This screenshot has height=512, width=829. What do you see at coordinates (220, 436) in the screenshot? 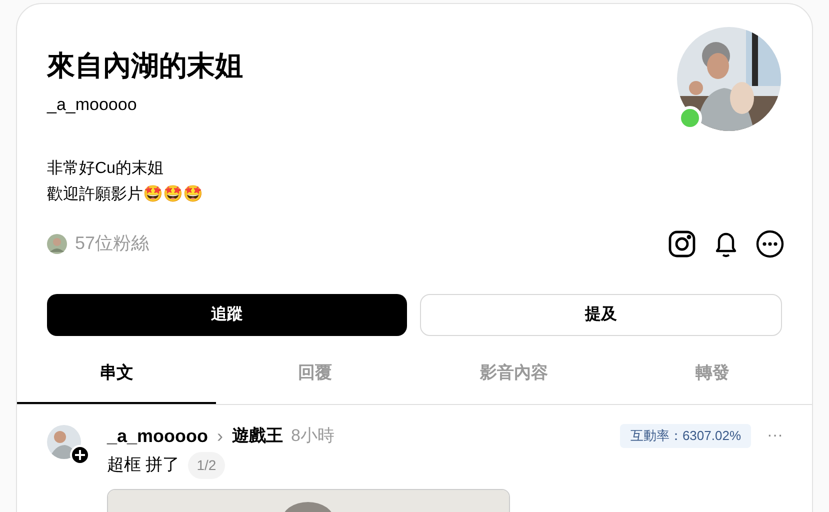
I see `chevron-icon: ›` at bounding box center [220, 436].